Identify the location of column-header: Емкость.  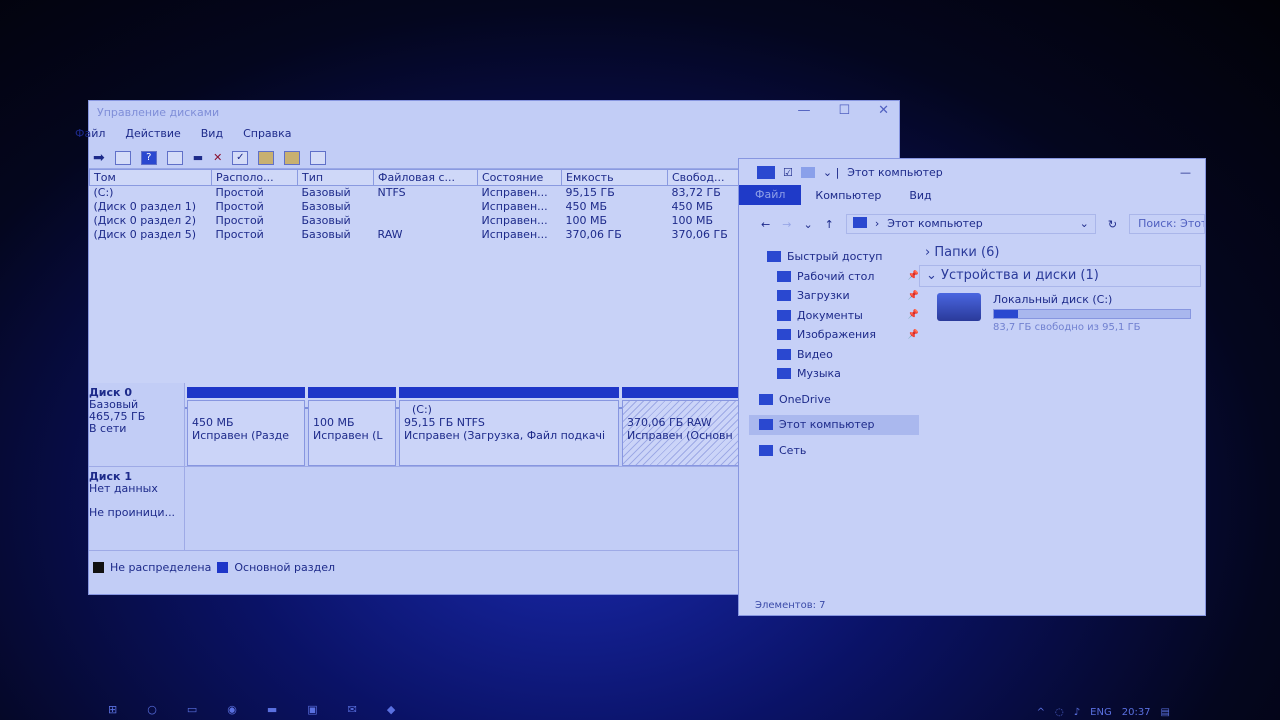
(614, 177).